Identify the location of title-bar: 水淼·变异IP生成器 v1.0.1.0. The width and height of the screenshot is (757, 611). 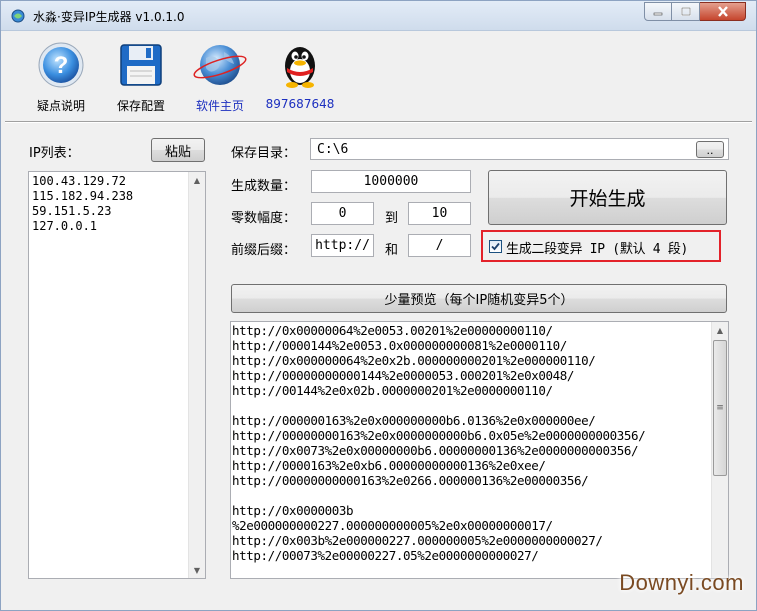
(378, 16).